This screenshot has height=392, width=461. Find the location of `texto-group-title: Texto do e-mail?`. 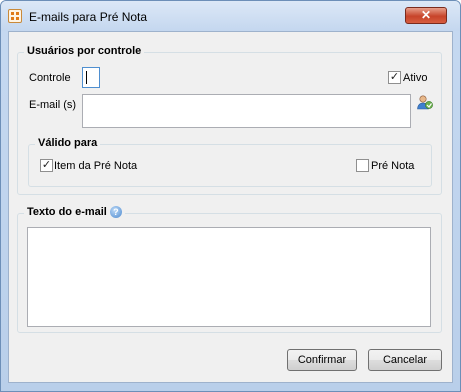

texto-group-title: Texto do e-mail? is located at coordinates (74, 212).